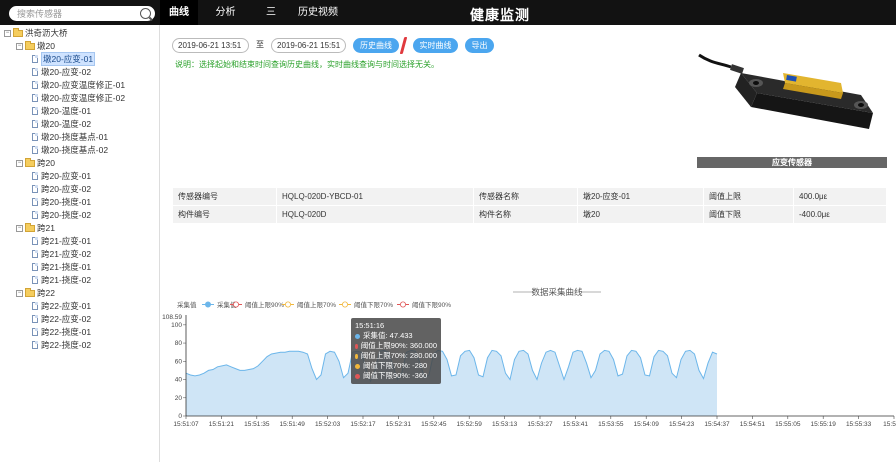 This screenshot has height=462, width=896. Describe the element at coordinates (889, 424) in the screenshot. I see `x-tick-label: 15:55:4` at that location.